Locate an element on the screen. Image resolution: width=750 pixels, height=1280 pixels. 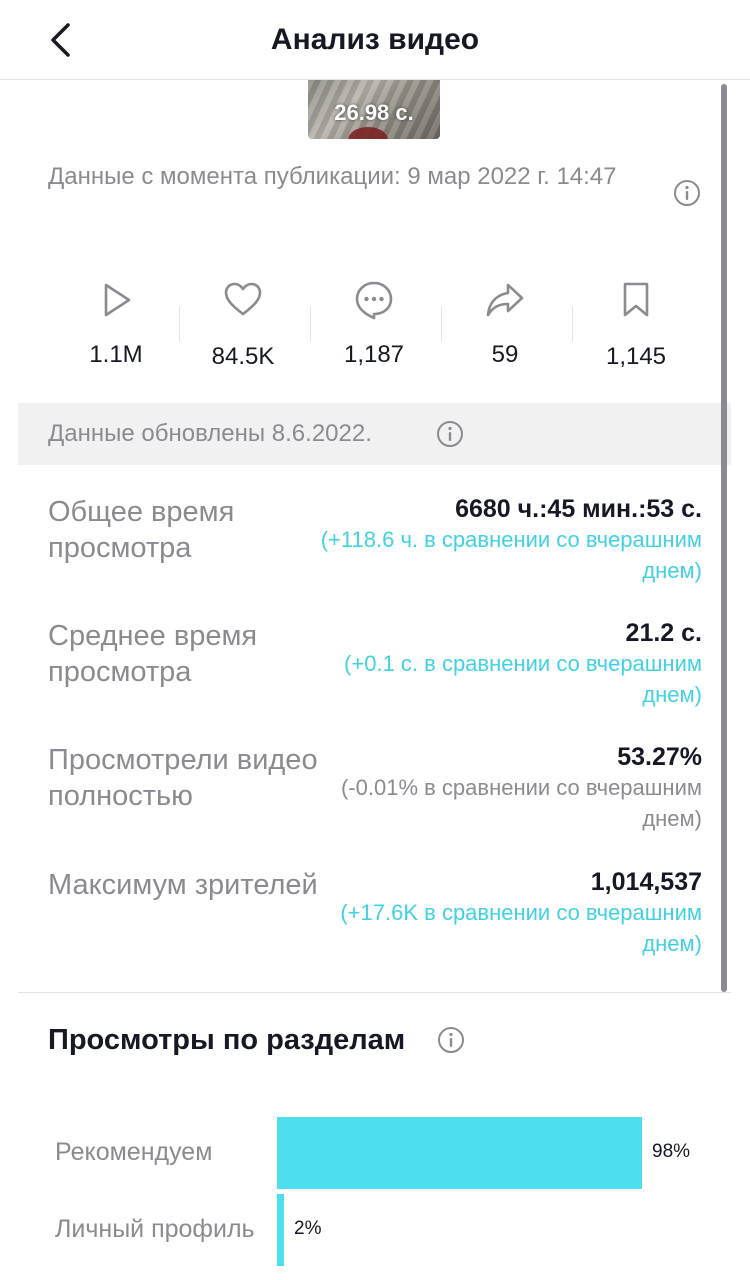
shares-stat: 59 is located at coordinates (505, 325).